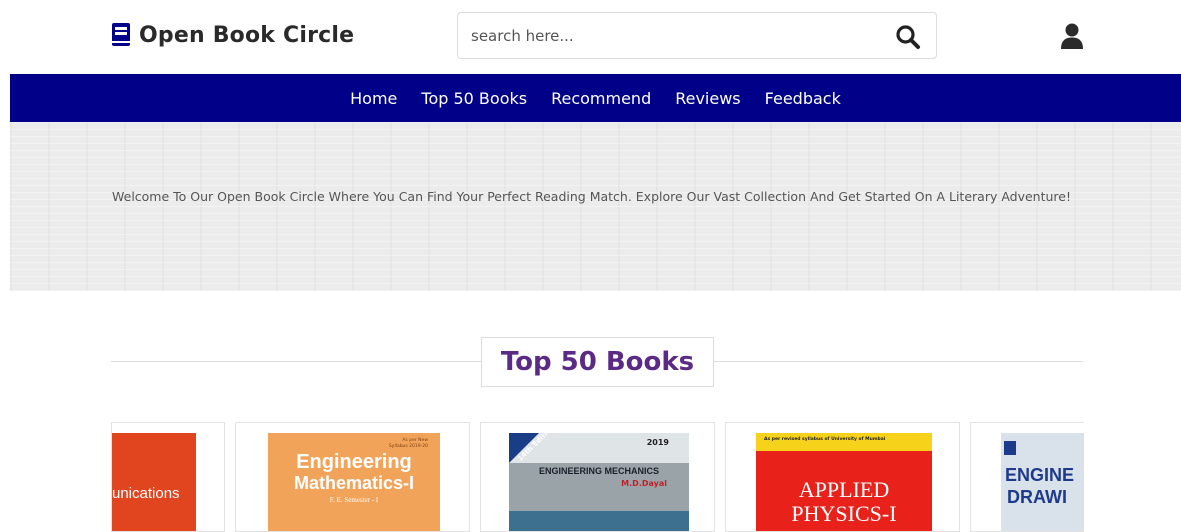 This screenshot has height=532, width=1181. Describe the element at coordinates (598, 471) in the screenshot. I see `cover-title: ENGINEERING MECHANICS` at that location.